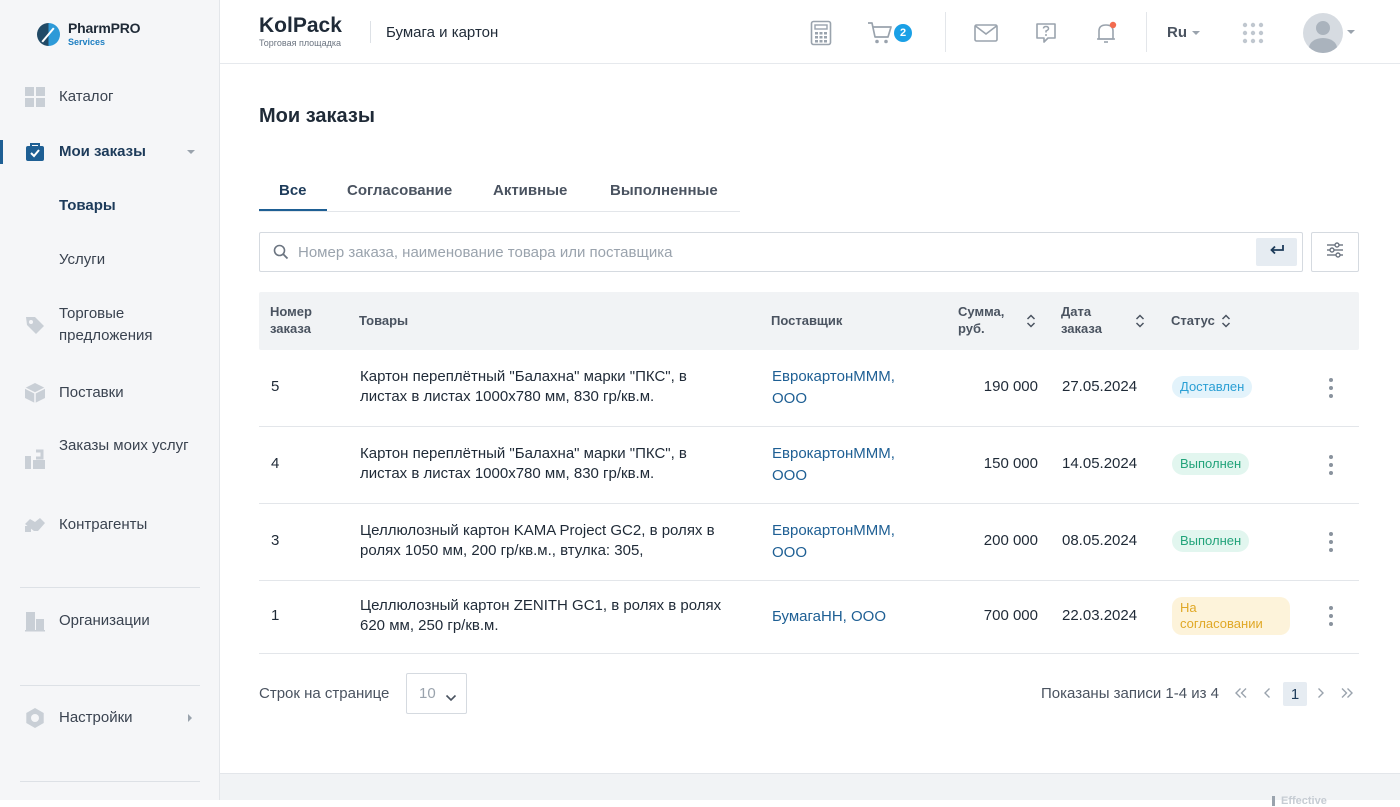  I want to click on brand-subtitle: Торговая площадка, so click(300, 43).